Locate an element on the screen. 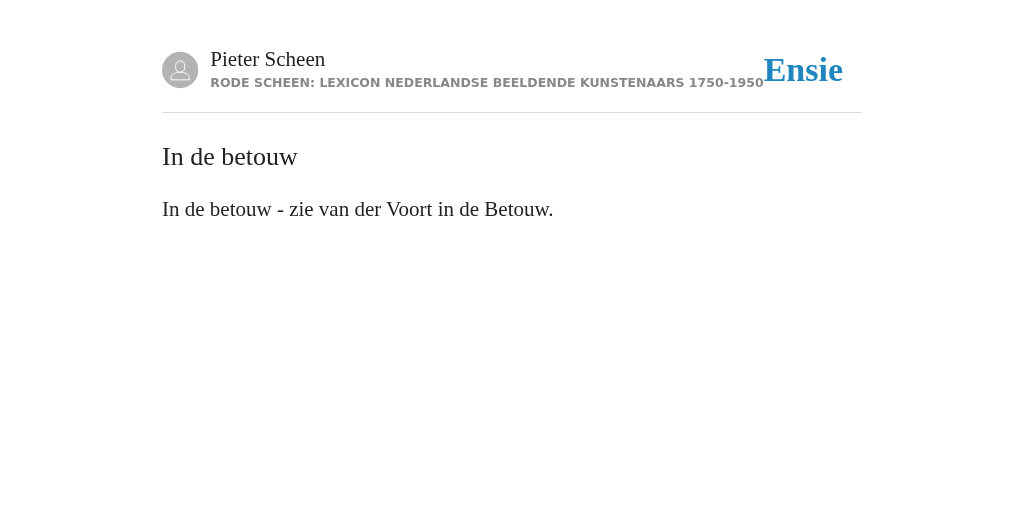 The width and height of the screenshot is (1024, 512). source-title: RODE SCHEEN: LEXICON NEDERLANDSE BEELDENDE KUNSTENAARS 1750-1950 is located at coordinates (487, 84).